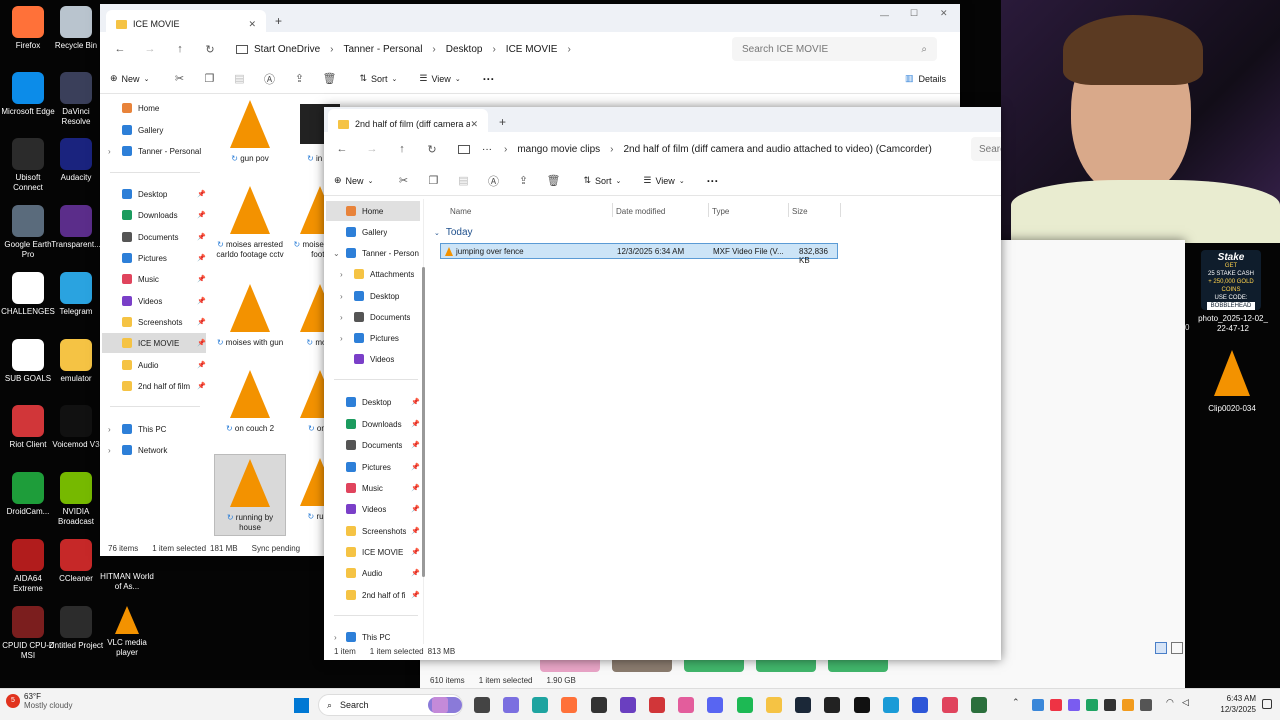 Image resolution: width=1280 pixels, height=720 pixels. I want to click on desktop-icon: Telegram, so click(76, 294).